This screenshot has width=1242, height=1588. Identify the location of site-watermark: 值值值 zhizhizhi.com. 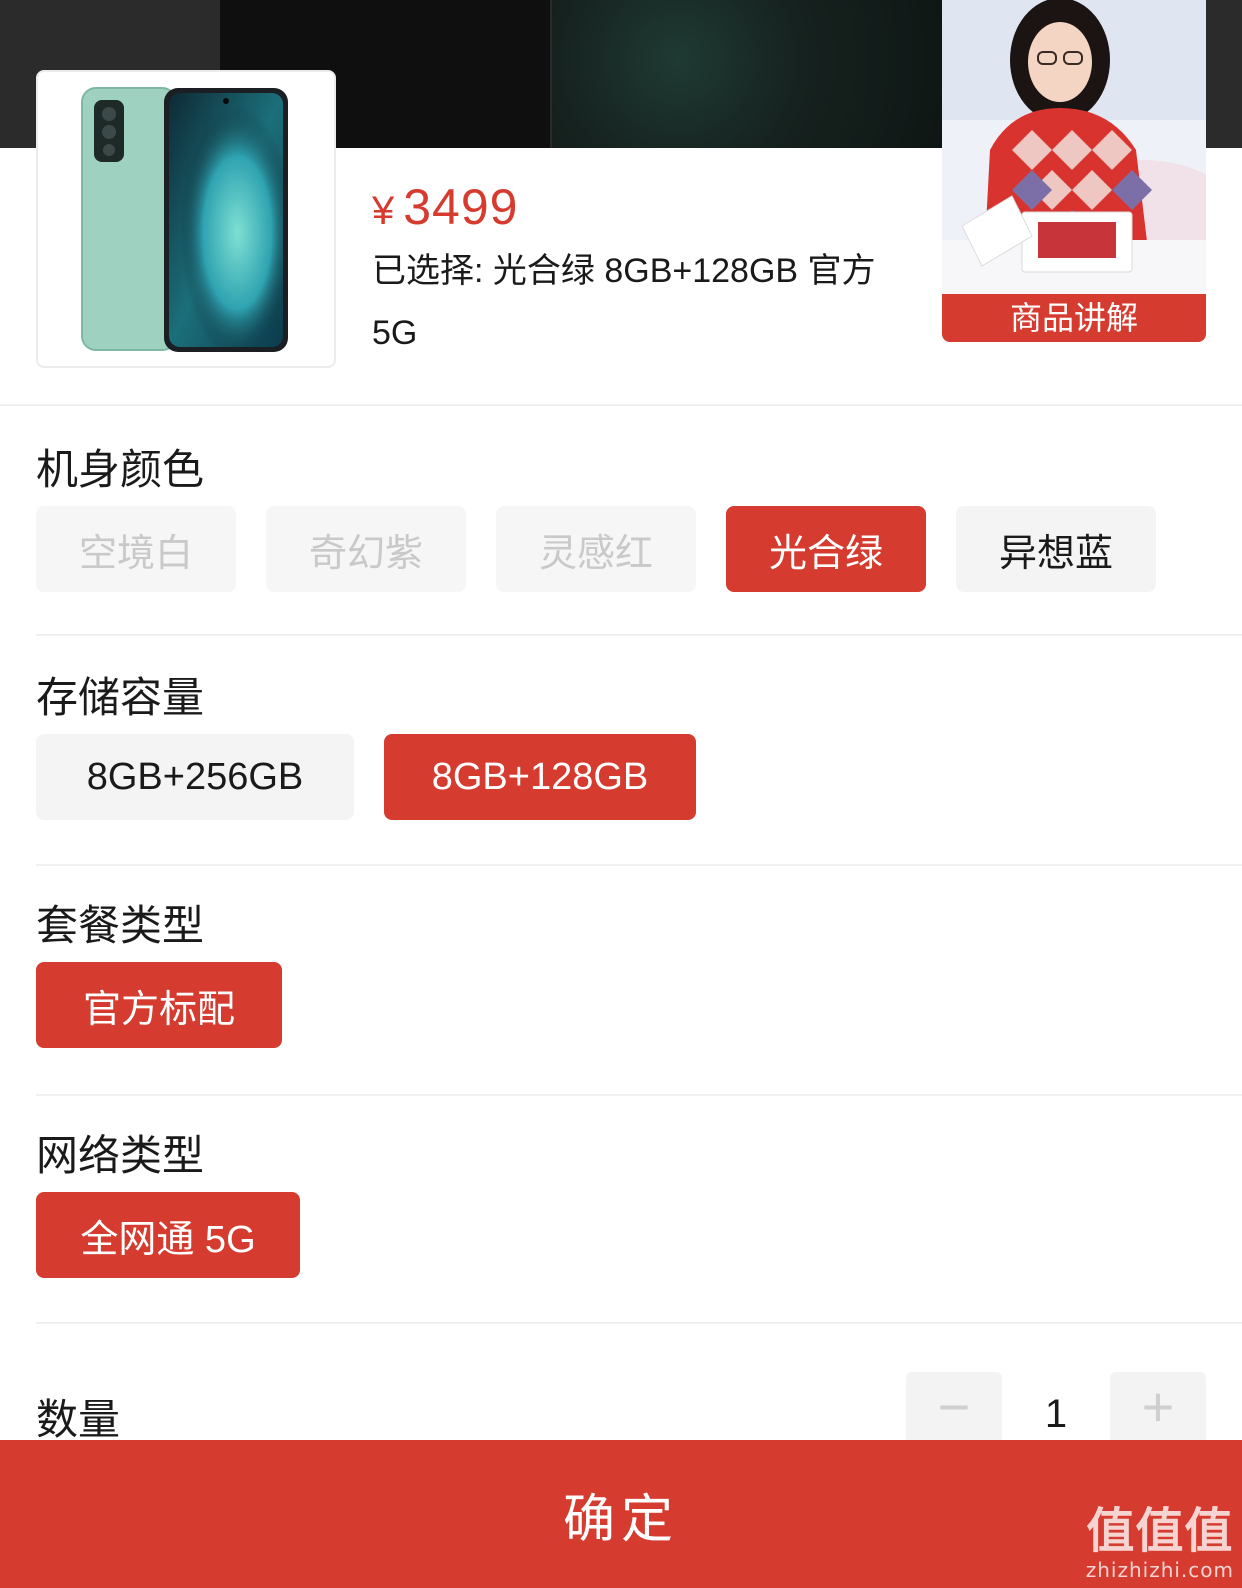
(1160, 1543).